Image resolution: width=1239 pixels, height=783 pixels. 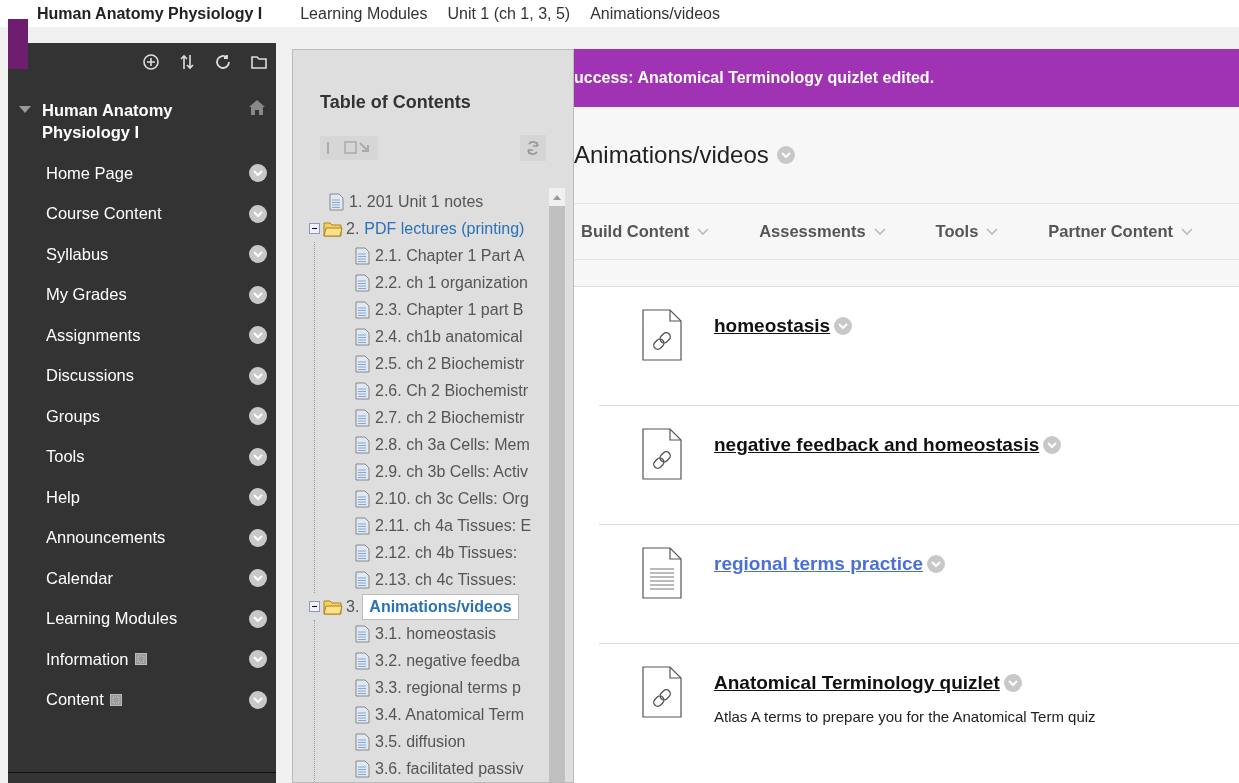 I want to click on toc-item: 2.10. ch 3c Cells: Org, so click(x=452, y=498).